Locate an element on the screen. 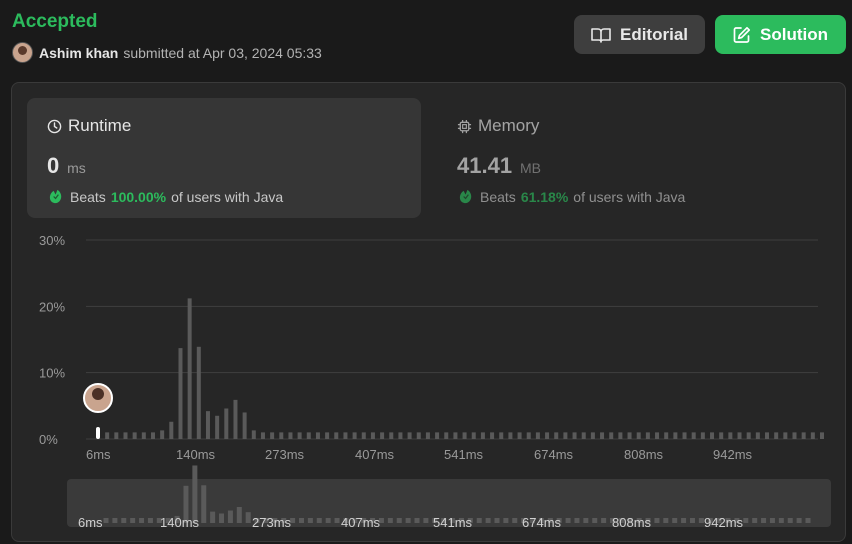 This screenshot has width=852, height=544. mini-x-tick-label: 541ms is located at coordinates (453, 522).